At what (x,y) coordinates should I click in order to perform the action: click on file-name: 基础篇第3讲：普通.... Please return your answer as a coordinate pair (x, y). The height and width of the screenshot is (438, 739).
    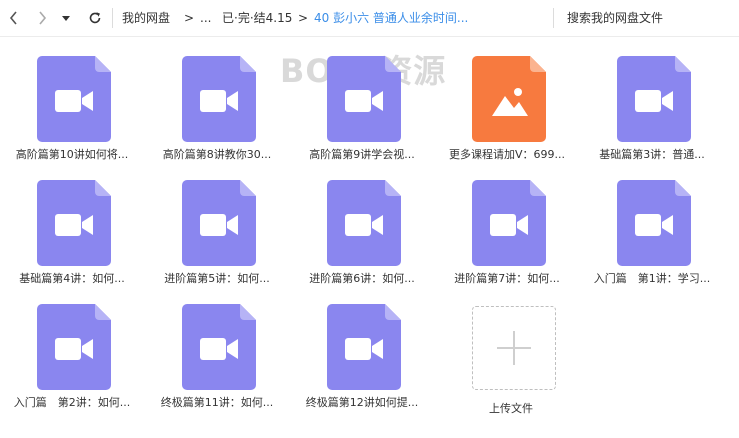
    Looking at the image, I should click on (652, 154).